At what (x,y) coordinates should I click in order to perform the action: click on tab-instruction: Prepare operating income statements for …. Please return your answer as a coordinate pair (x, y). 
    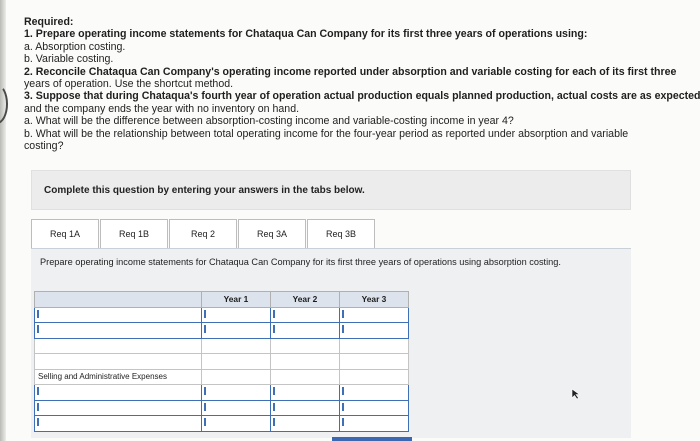
    Looking at the image, I should click on (300, 262).